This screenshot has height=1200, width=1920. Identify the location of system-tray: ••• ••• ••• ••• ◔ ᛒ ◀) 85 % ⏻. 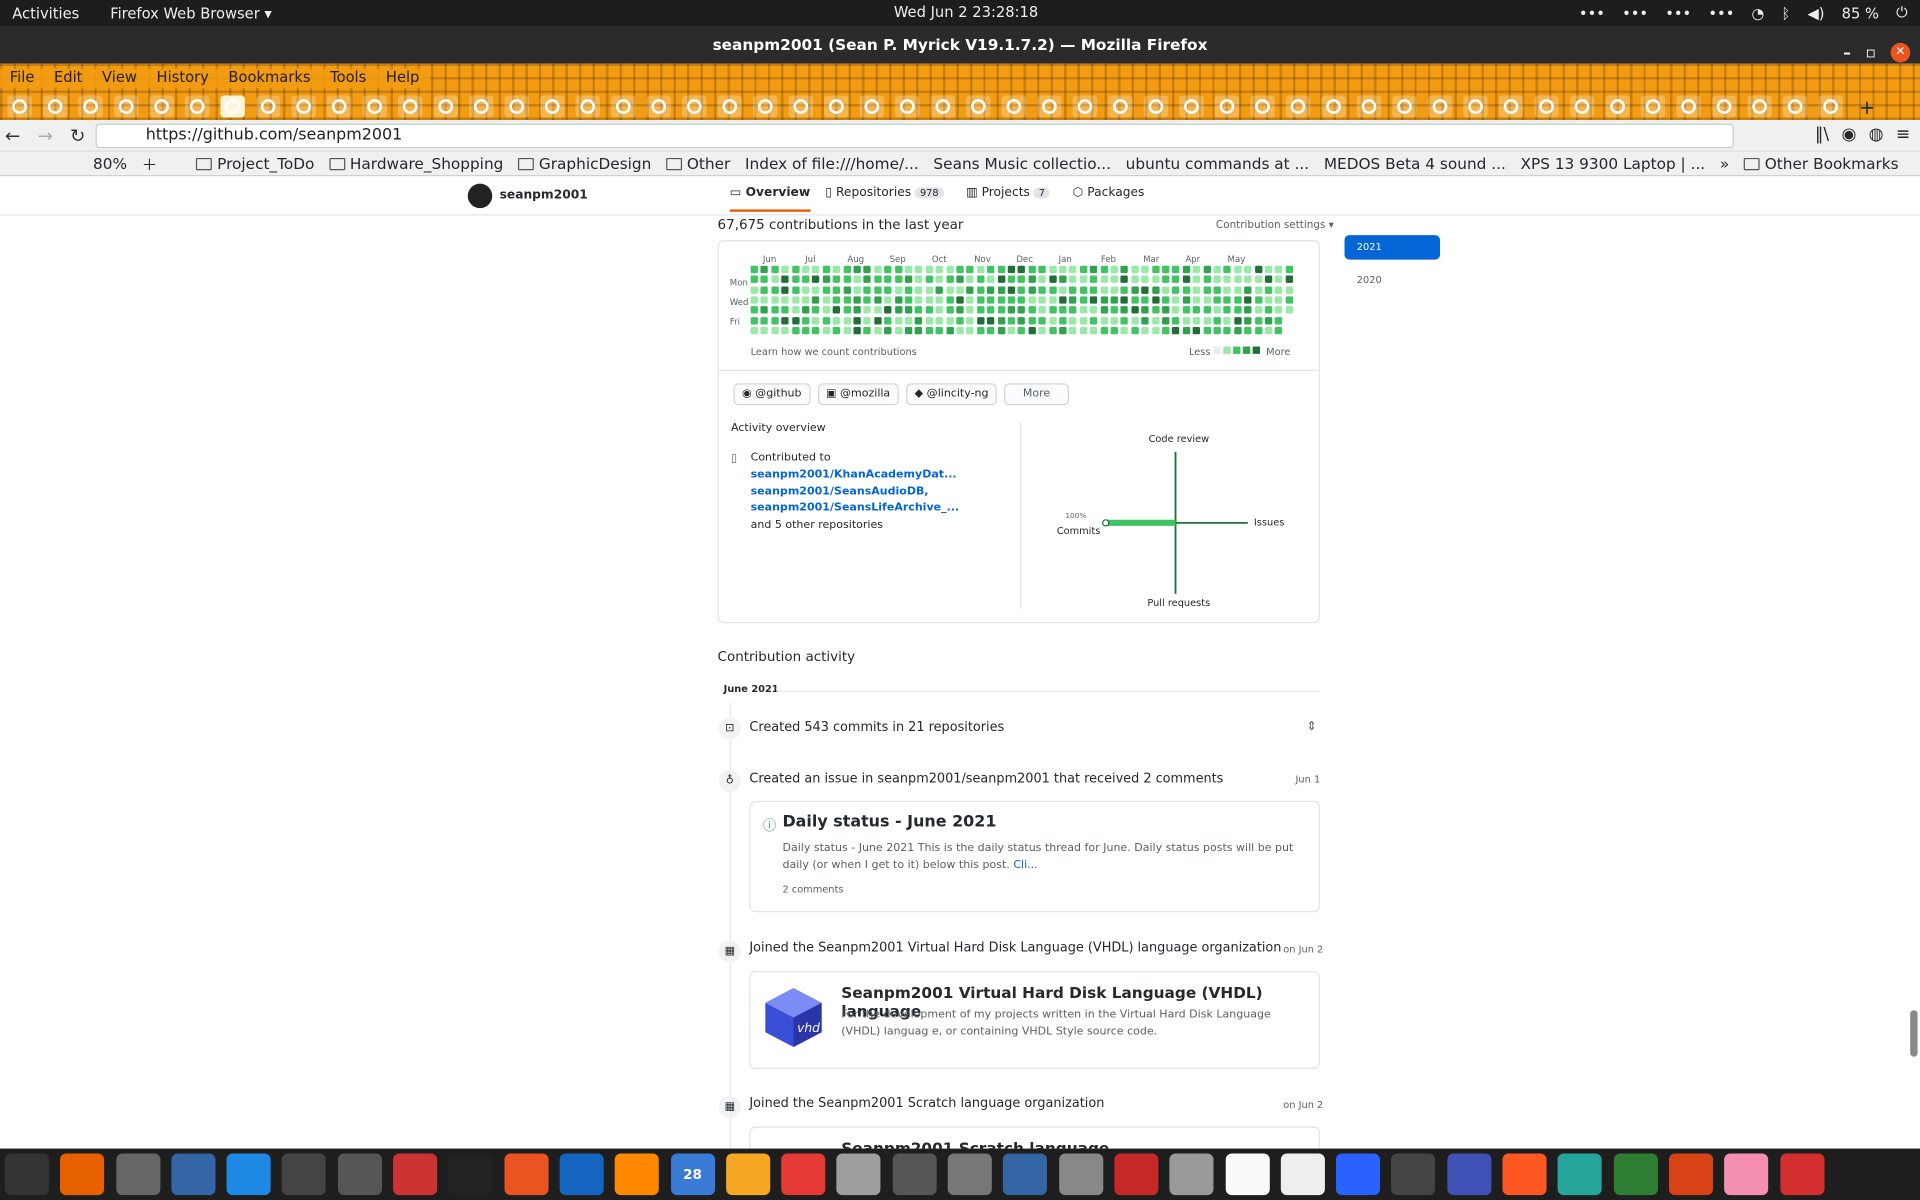
(1743, 13).